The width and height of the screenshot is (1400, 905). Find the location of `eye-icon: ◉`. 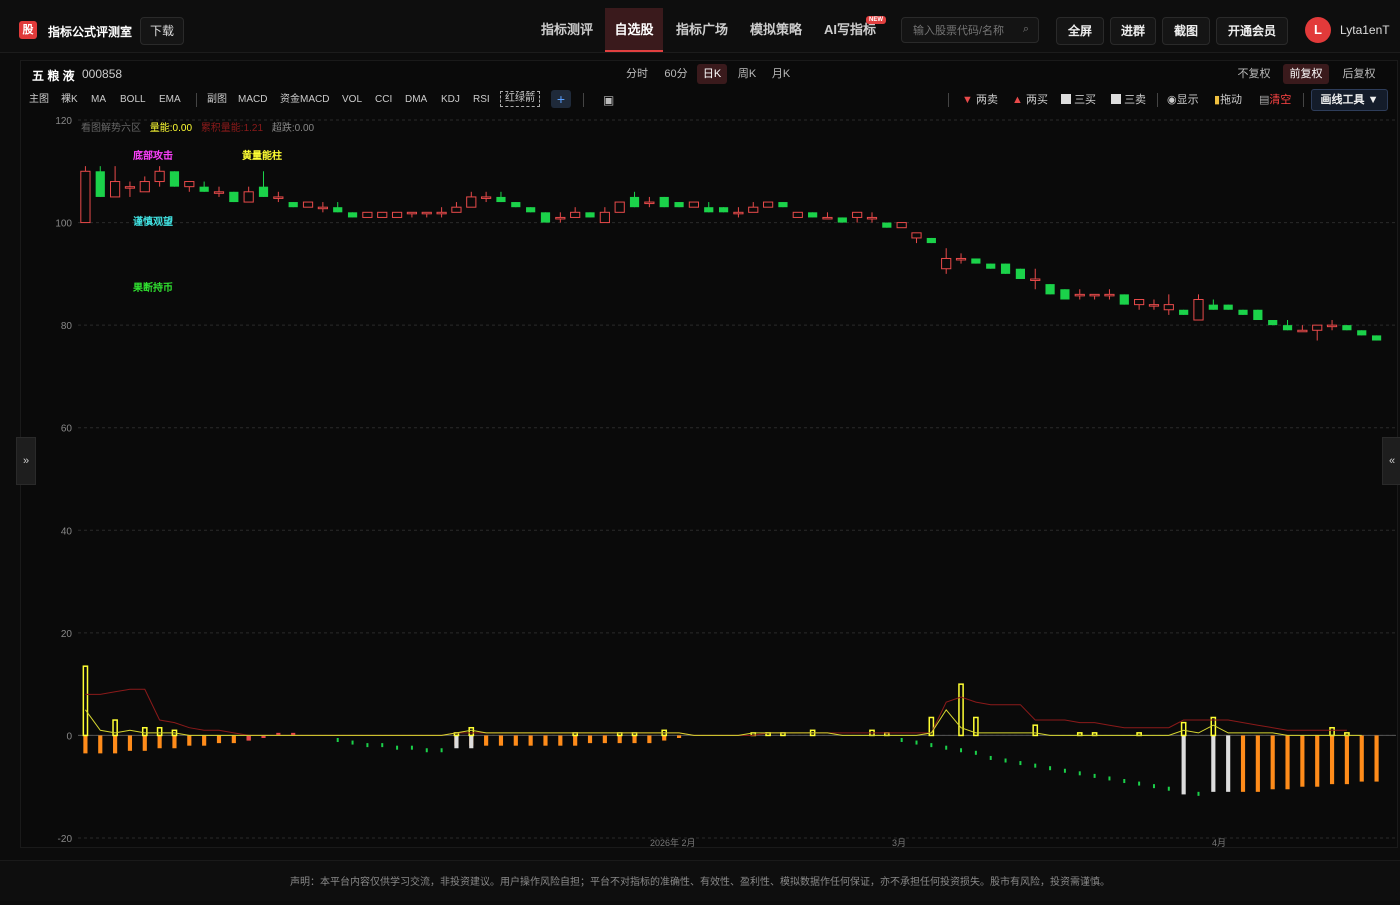

eye-icon: ◉ is located at coordinates (1172, 100).